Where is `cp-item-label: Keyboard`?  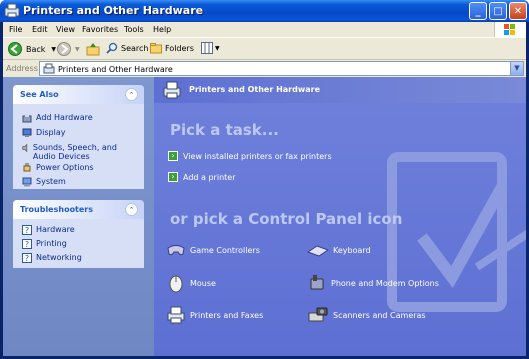 cp-item-label: Keyboard is located at coordinates (352, 250).